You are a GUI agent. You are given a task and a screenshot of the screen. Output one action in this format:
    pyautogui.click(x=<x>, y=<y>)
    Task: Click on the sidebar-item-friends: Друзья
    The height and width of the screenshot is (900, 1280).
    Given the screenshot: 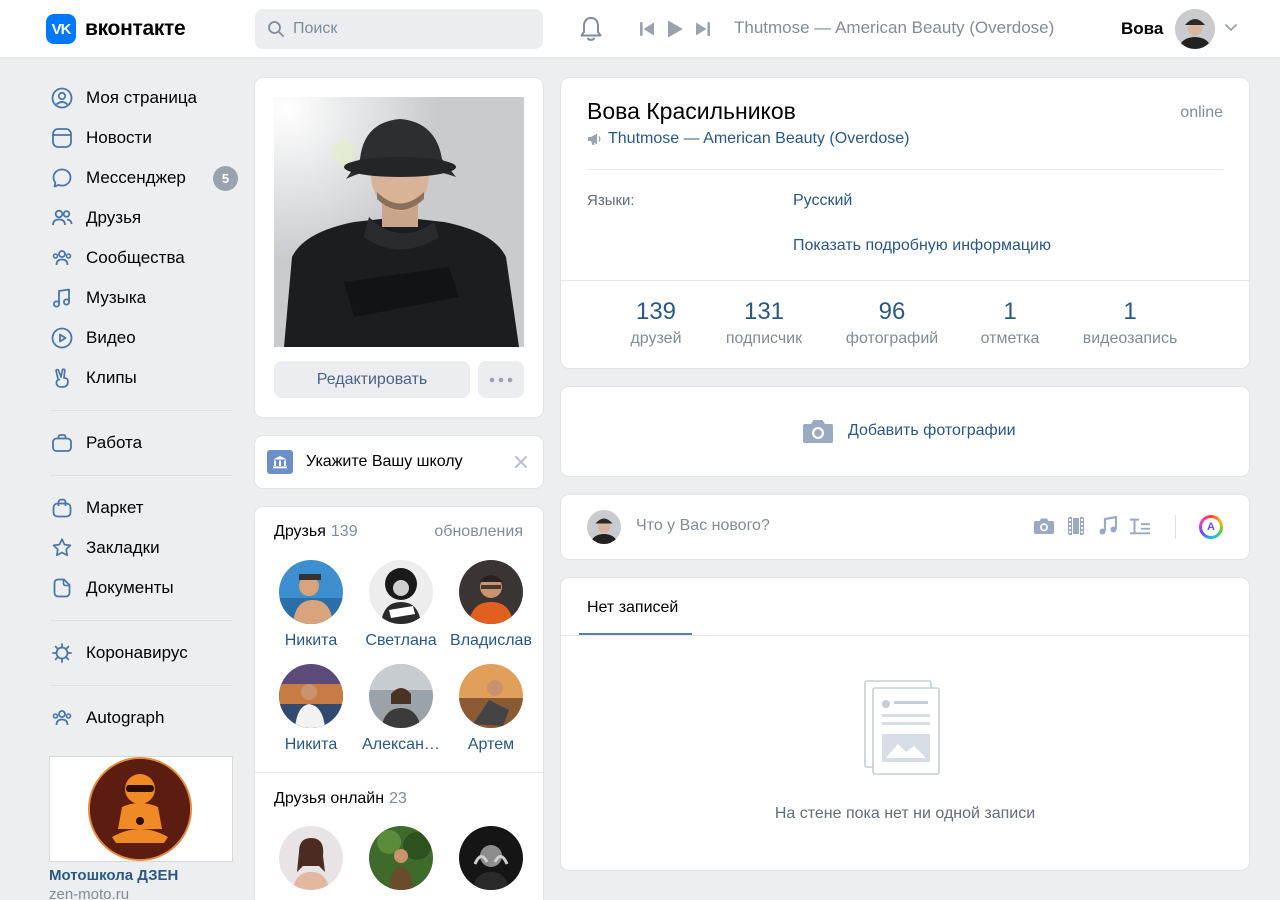 What is the action you would take?
    pyautogui.click(x=141, y=218)
    